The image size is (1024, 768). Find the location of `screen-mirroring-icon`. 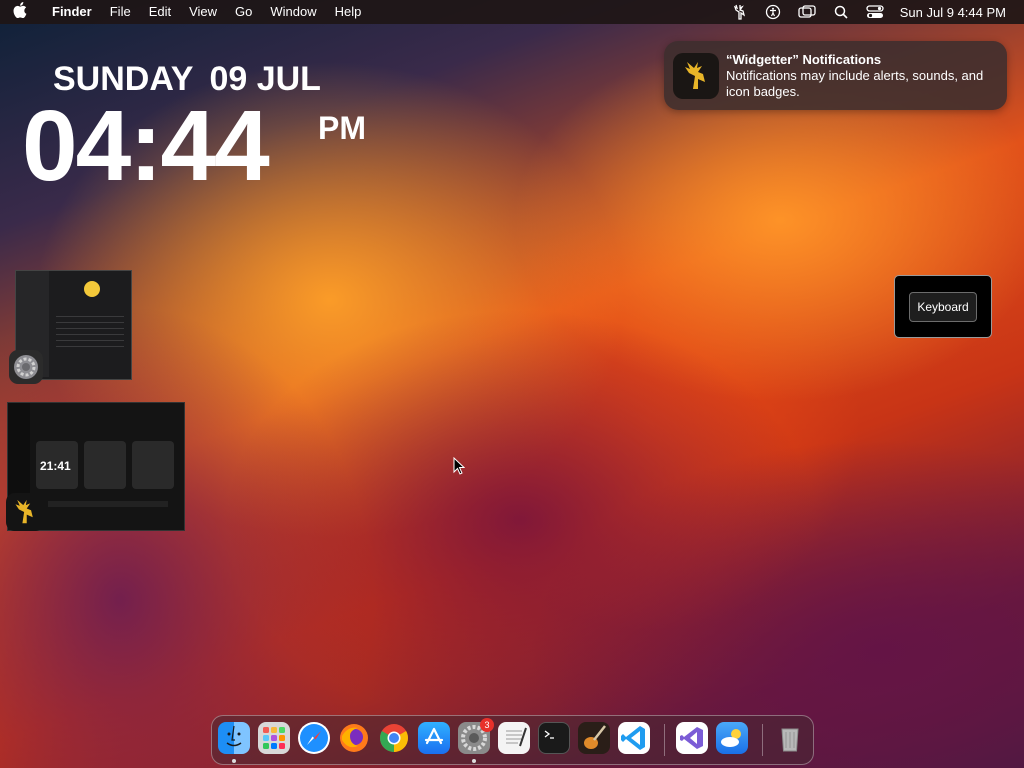

screen-mirroring-icon is located at coordinates (807, 12).